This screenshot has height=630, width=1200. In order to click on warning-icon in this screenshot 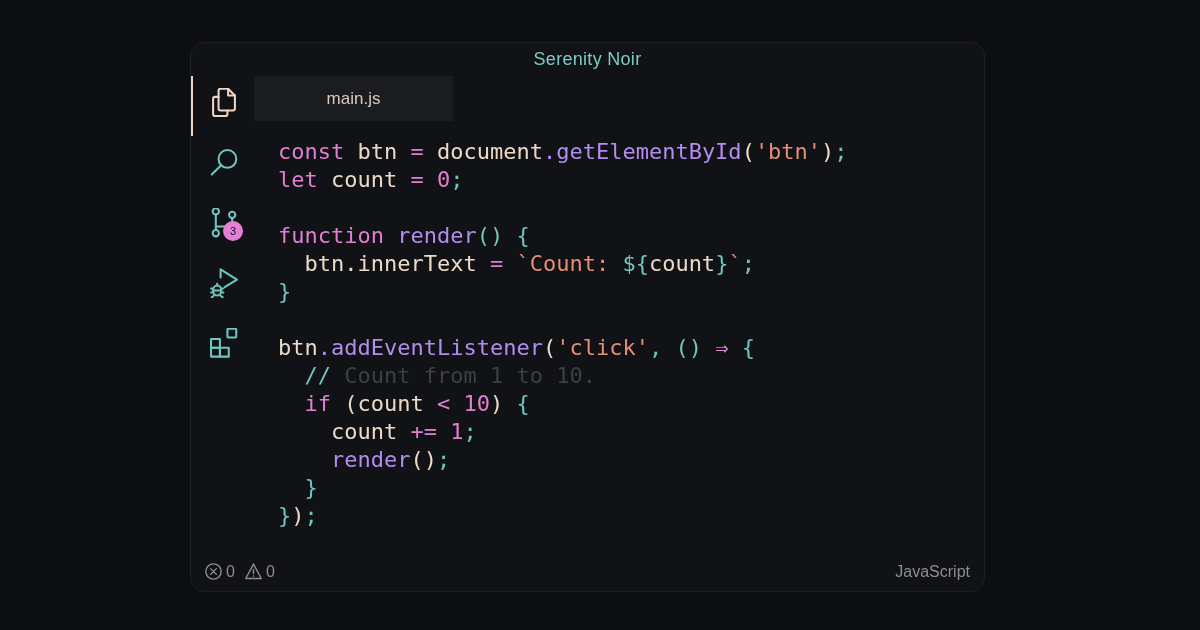, I will do `click(253, 571)`.